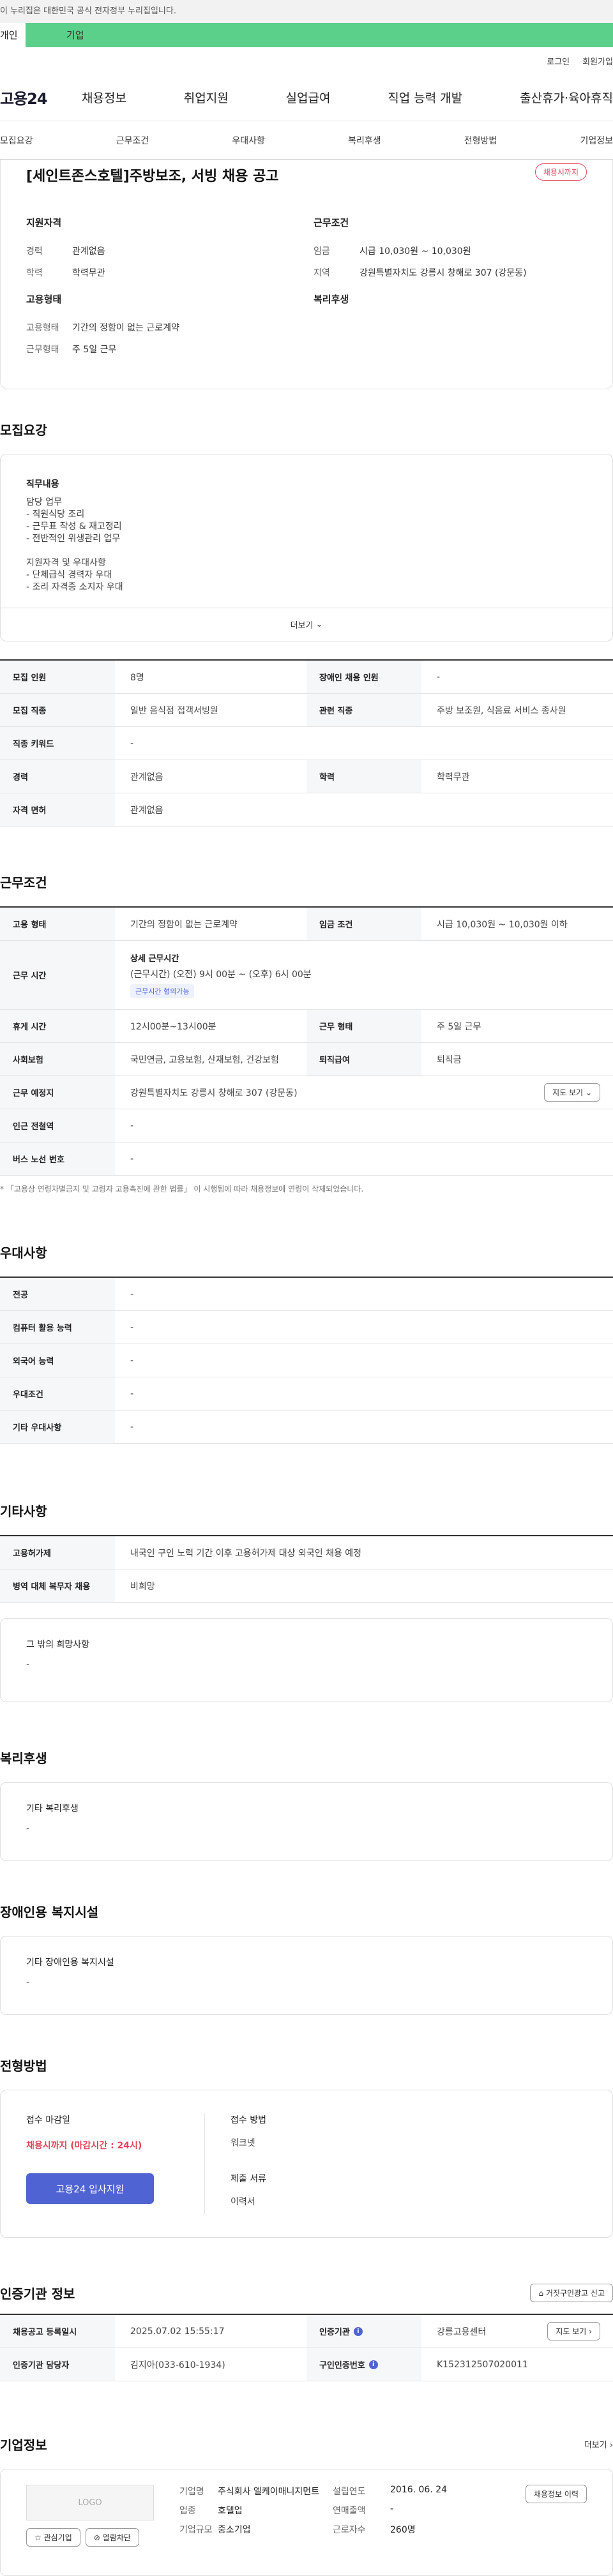 This screenshot has width=613, height=2576. I want to click on summary-employment: 고용형태 고용형태 기간의 정함이 없는 근로계약 근무형태 주 5일 근무, so click(103, 324).